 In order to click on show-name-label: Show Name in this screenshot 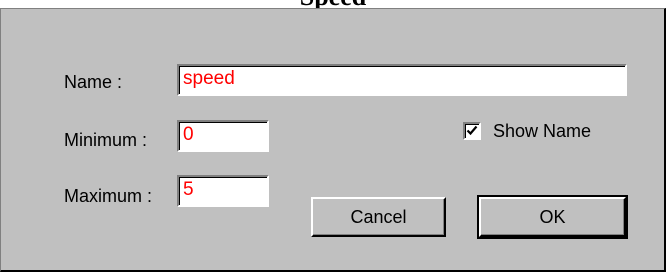, I will do `click(542, 131)`.